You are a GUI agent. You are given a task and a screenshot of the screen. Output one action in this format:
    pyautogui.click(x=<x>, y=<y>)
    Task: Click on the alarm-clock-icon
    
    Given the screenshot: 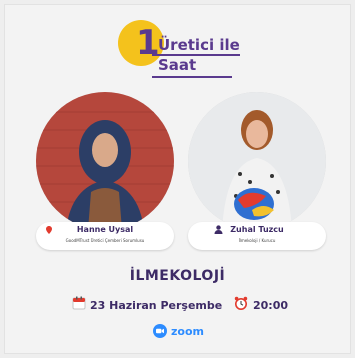 What is the action you would take?
    pyautogui.click(x=241, y=303)
    